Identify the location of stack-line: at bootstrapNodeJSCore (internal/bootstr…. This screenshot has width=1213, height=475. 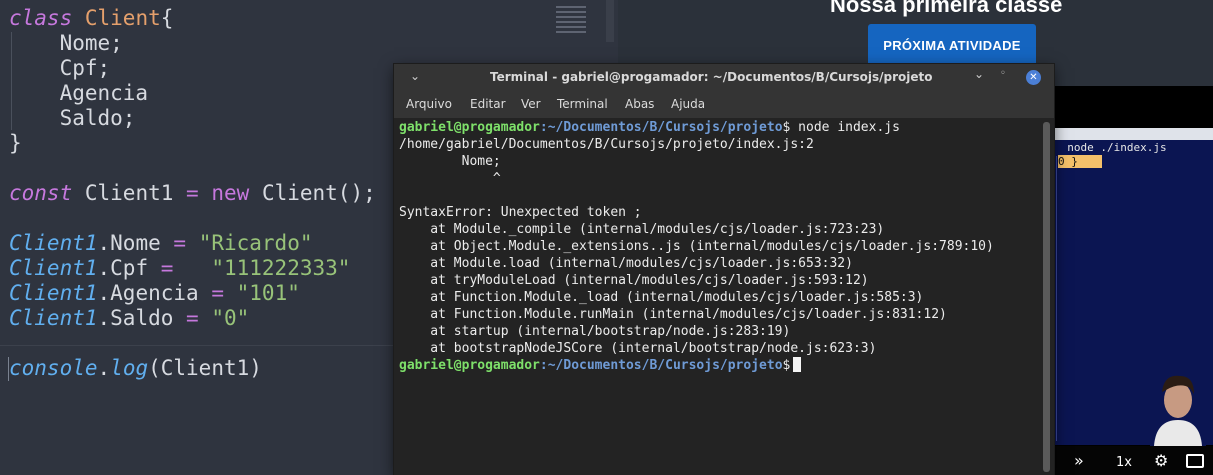
(638, 348).